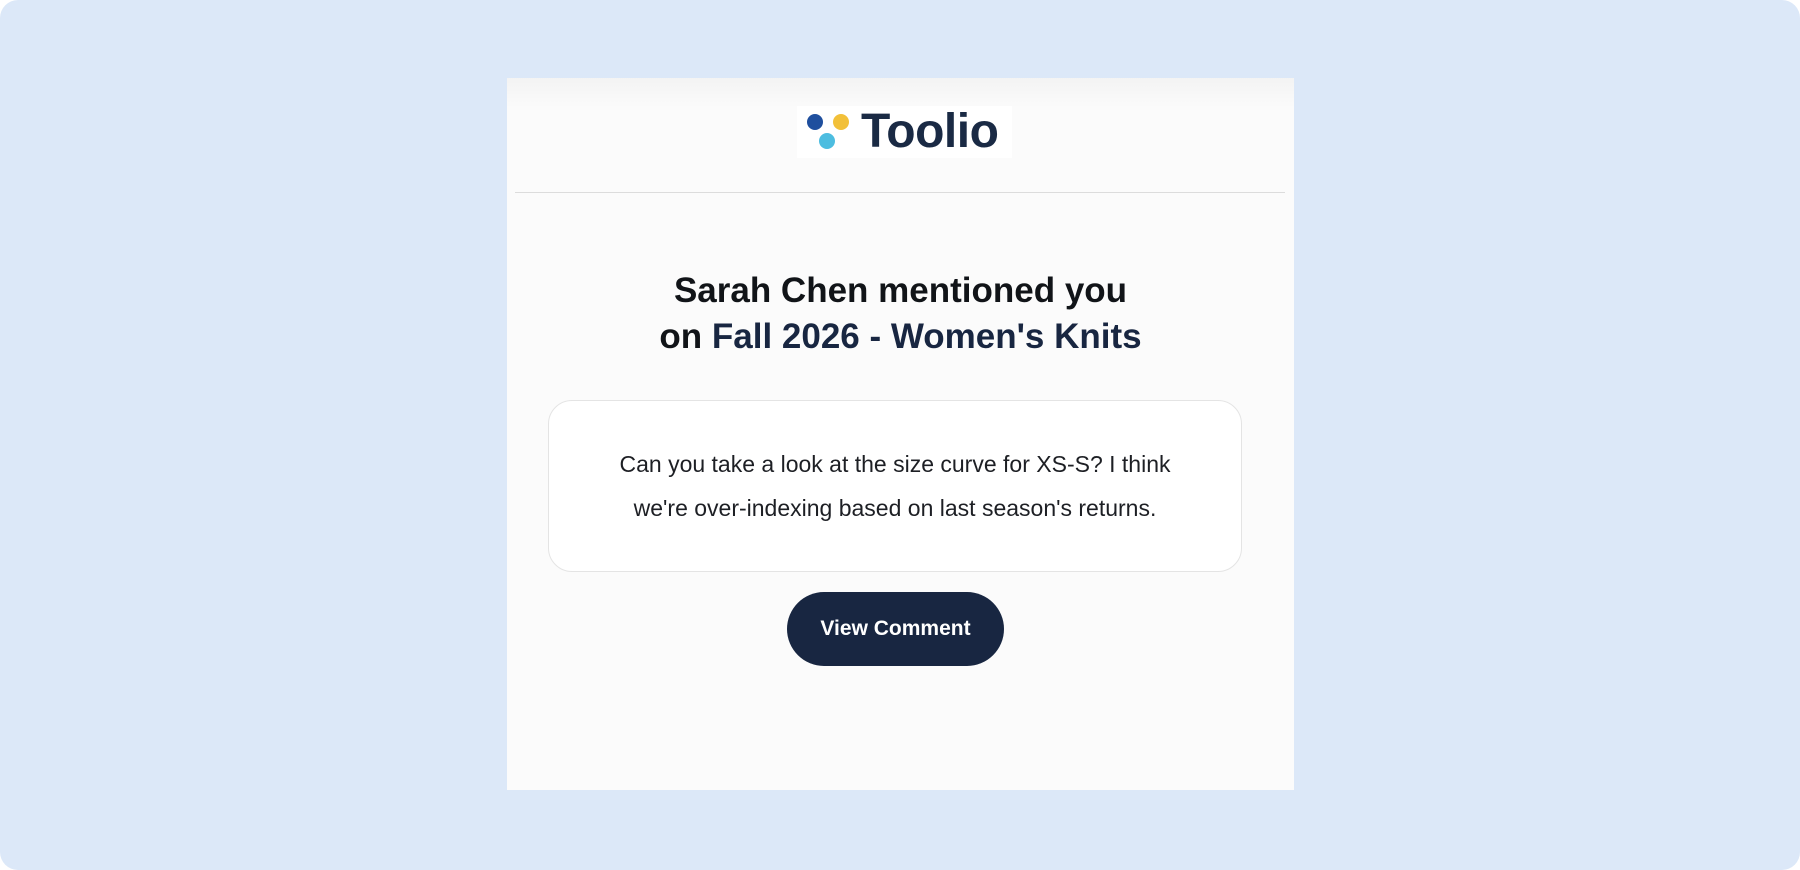  What do you see at coordinates (815, 122) in the screenshot?
I see `logo-dot-blue` at bounding box center [815, 122].